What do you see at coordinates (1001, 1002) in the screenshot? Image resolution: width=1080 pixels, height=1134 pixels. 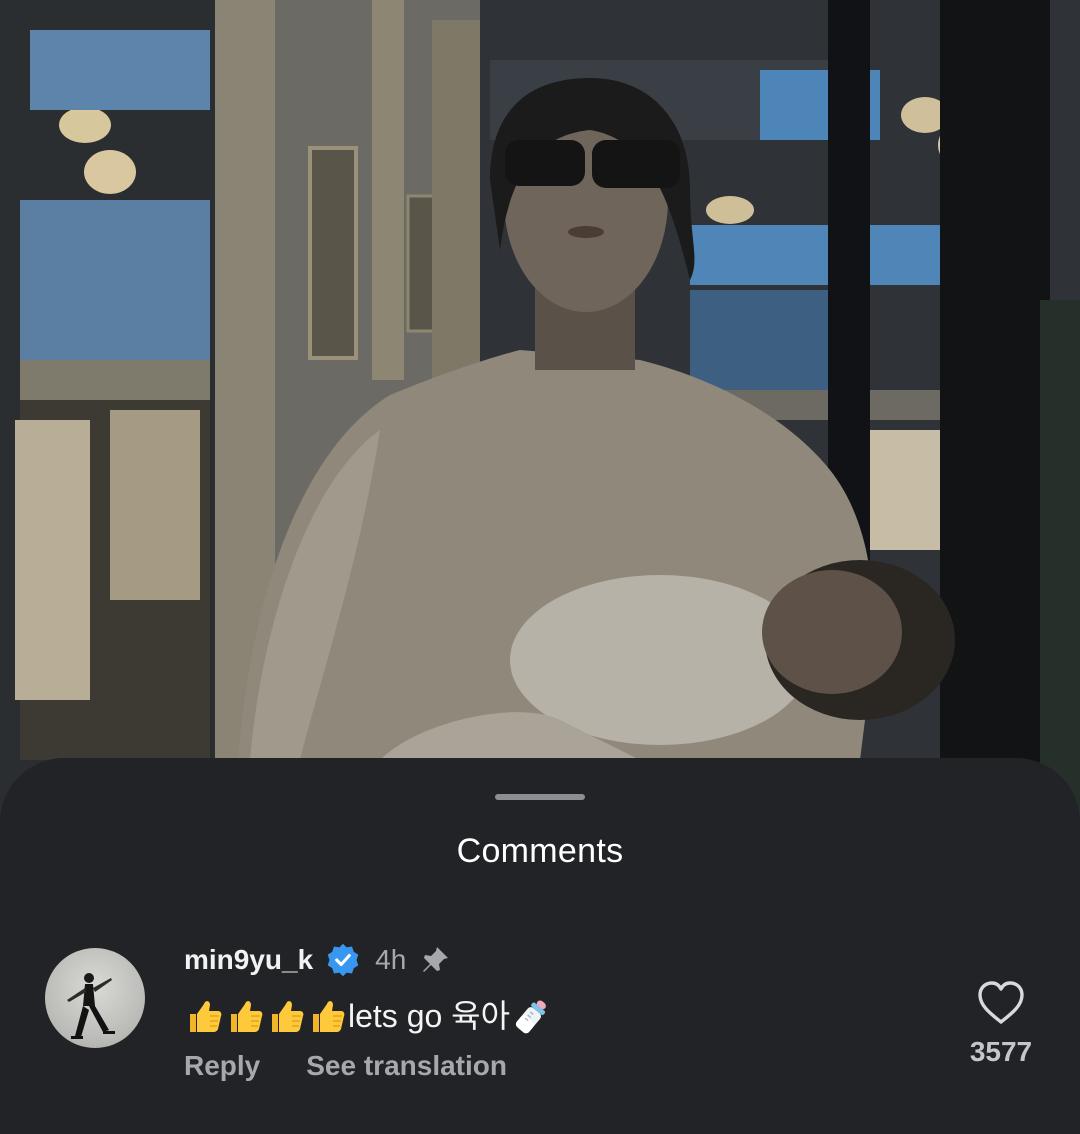 I see `heart-icon` at bounding box center [1001, 1002].